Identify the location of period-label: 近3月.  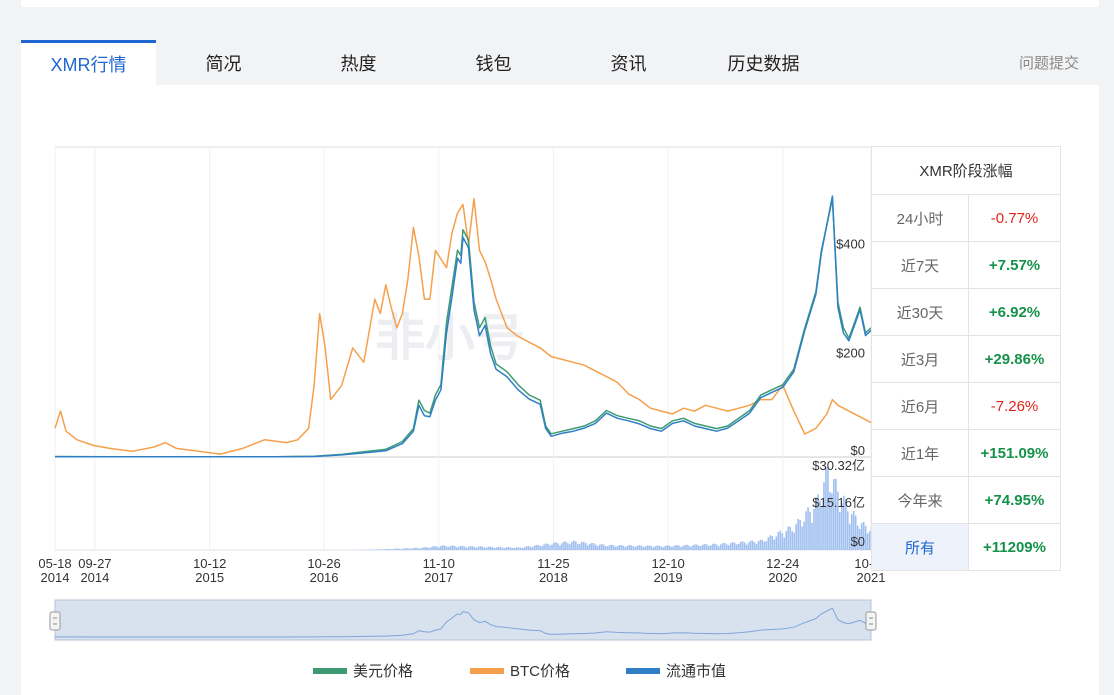
(920, 359).